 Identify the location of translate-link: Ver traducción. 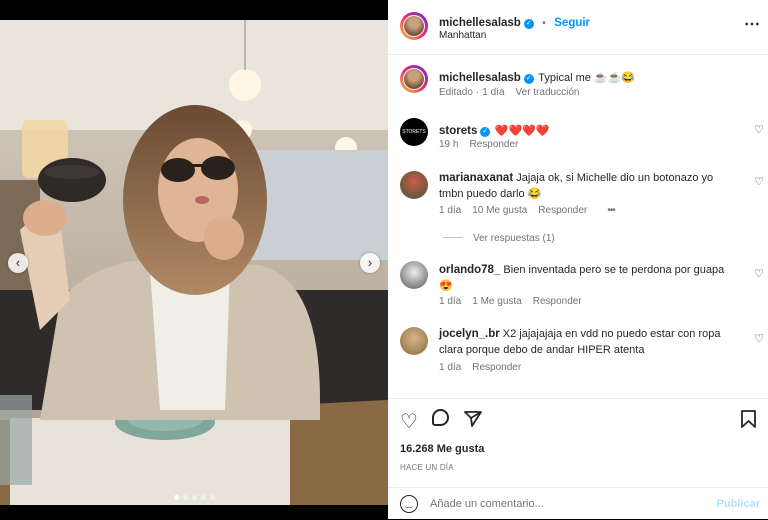
(548, 92).